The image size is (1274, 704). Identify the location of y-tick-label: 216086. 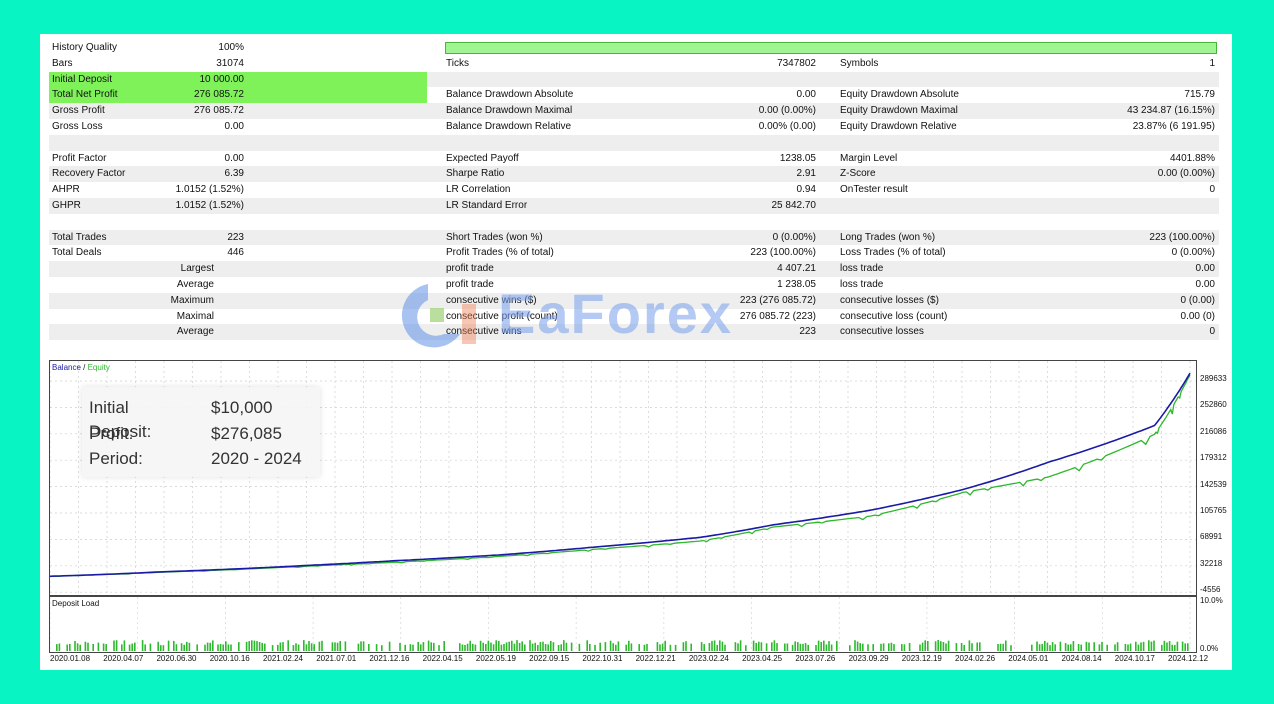
(1213, 431).